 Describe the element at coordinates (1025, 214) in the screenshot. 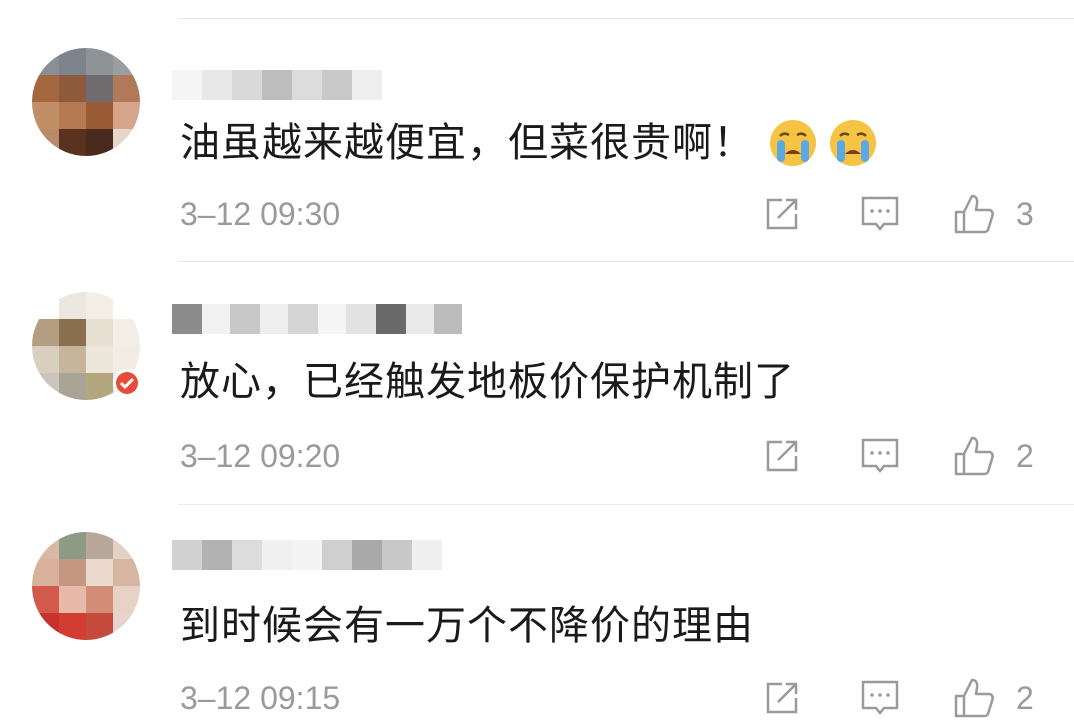

I see `like-count: 3` at that location.